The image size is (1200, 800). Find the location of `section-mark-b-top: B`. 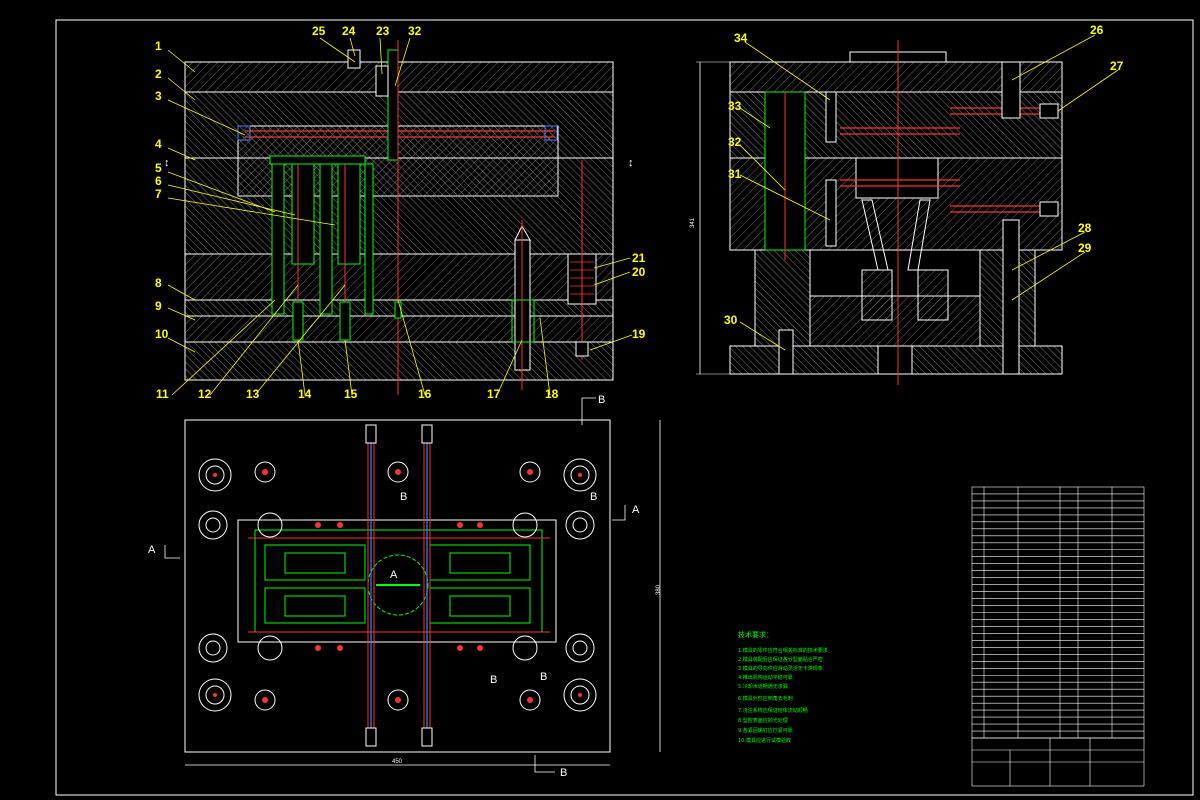

section-mark-b-top: B is located at coordinates (601, 400).